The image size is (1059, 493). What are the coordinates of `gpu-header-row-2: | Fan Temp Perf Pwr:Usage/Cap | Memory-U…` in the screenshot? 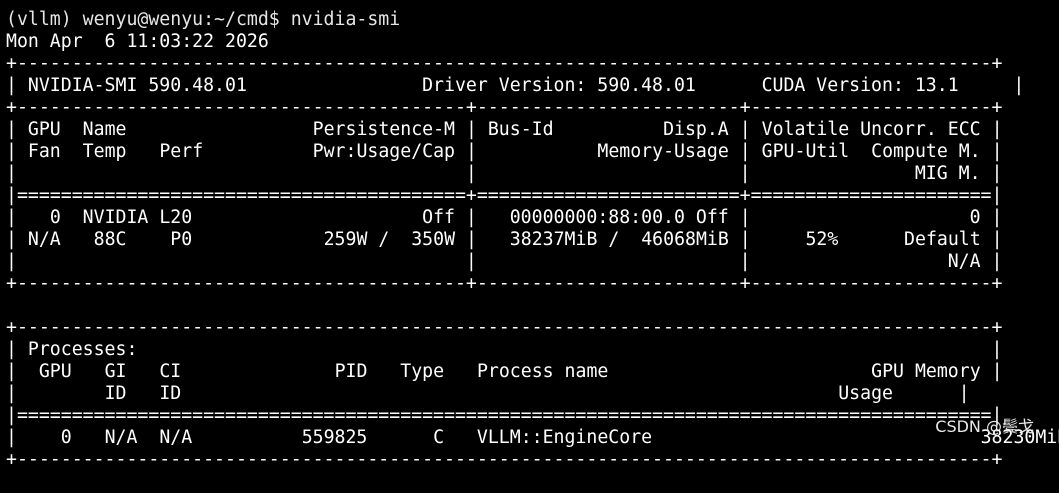 It's located at (504, 151).